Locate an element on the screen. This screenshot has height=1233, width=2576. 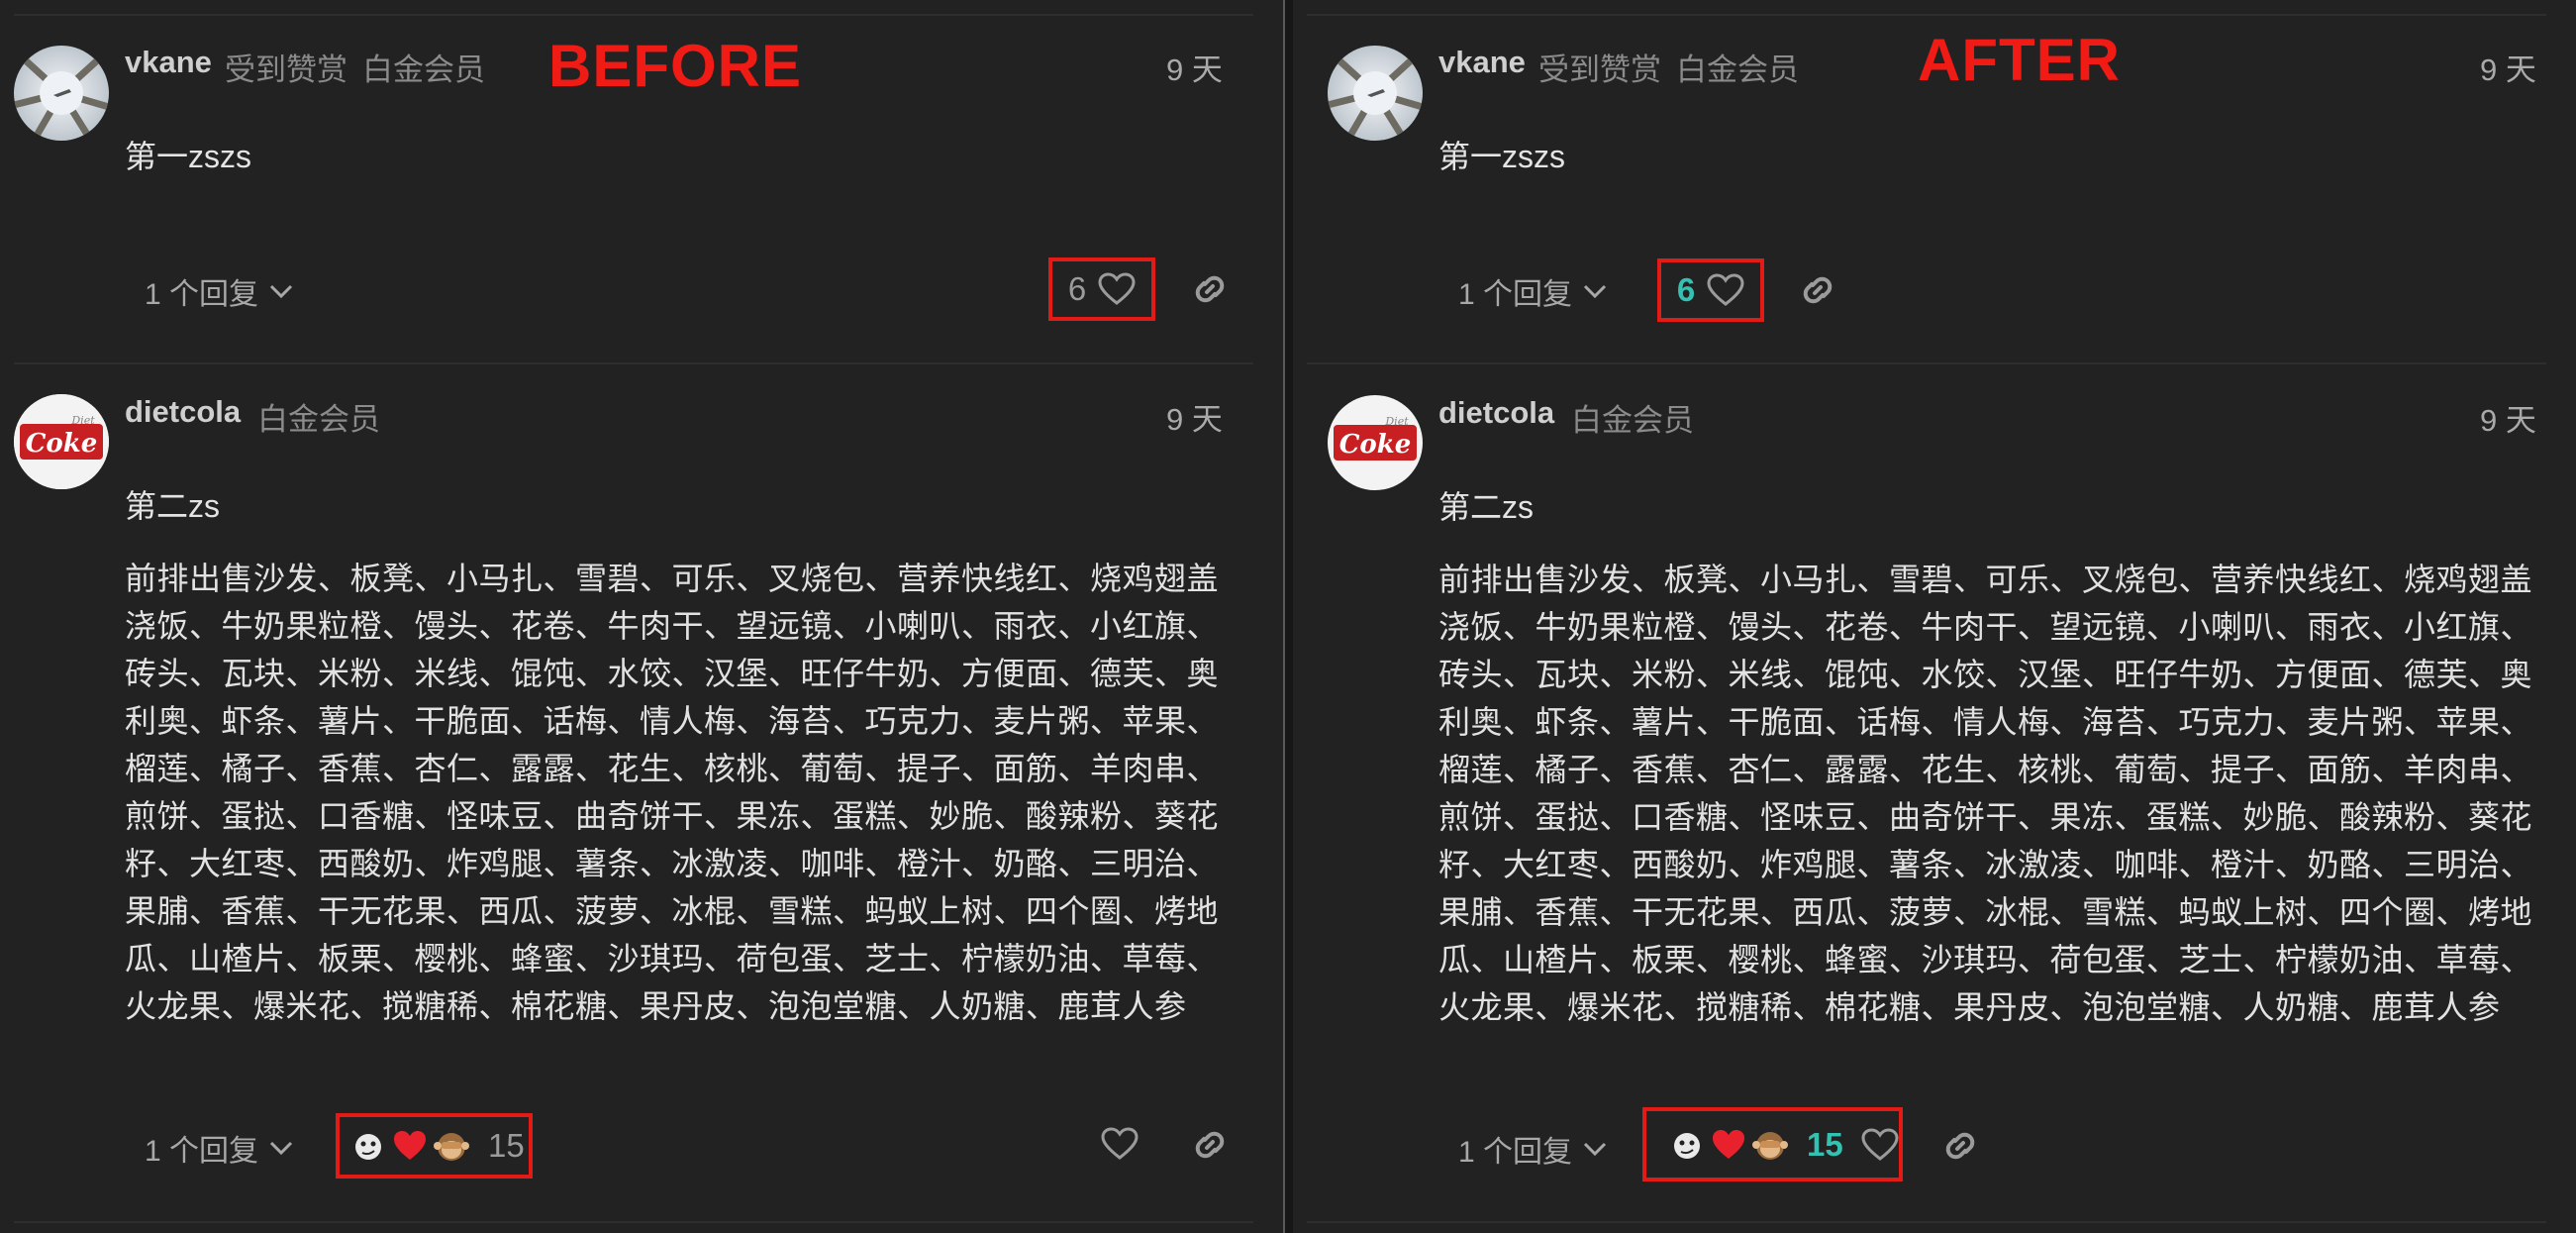
before-annotation: BEFORE is located at coordinates (676, 66).